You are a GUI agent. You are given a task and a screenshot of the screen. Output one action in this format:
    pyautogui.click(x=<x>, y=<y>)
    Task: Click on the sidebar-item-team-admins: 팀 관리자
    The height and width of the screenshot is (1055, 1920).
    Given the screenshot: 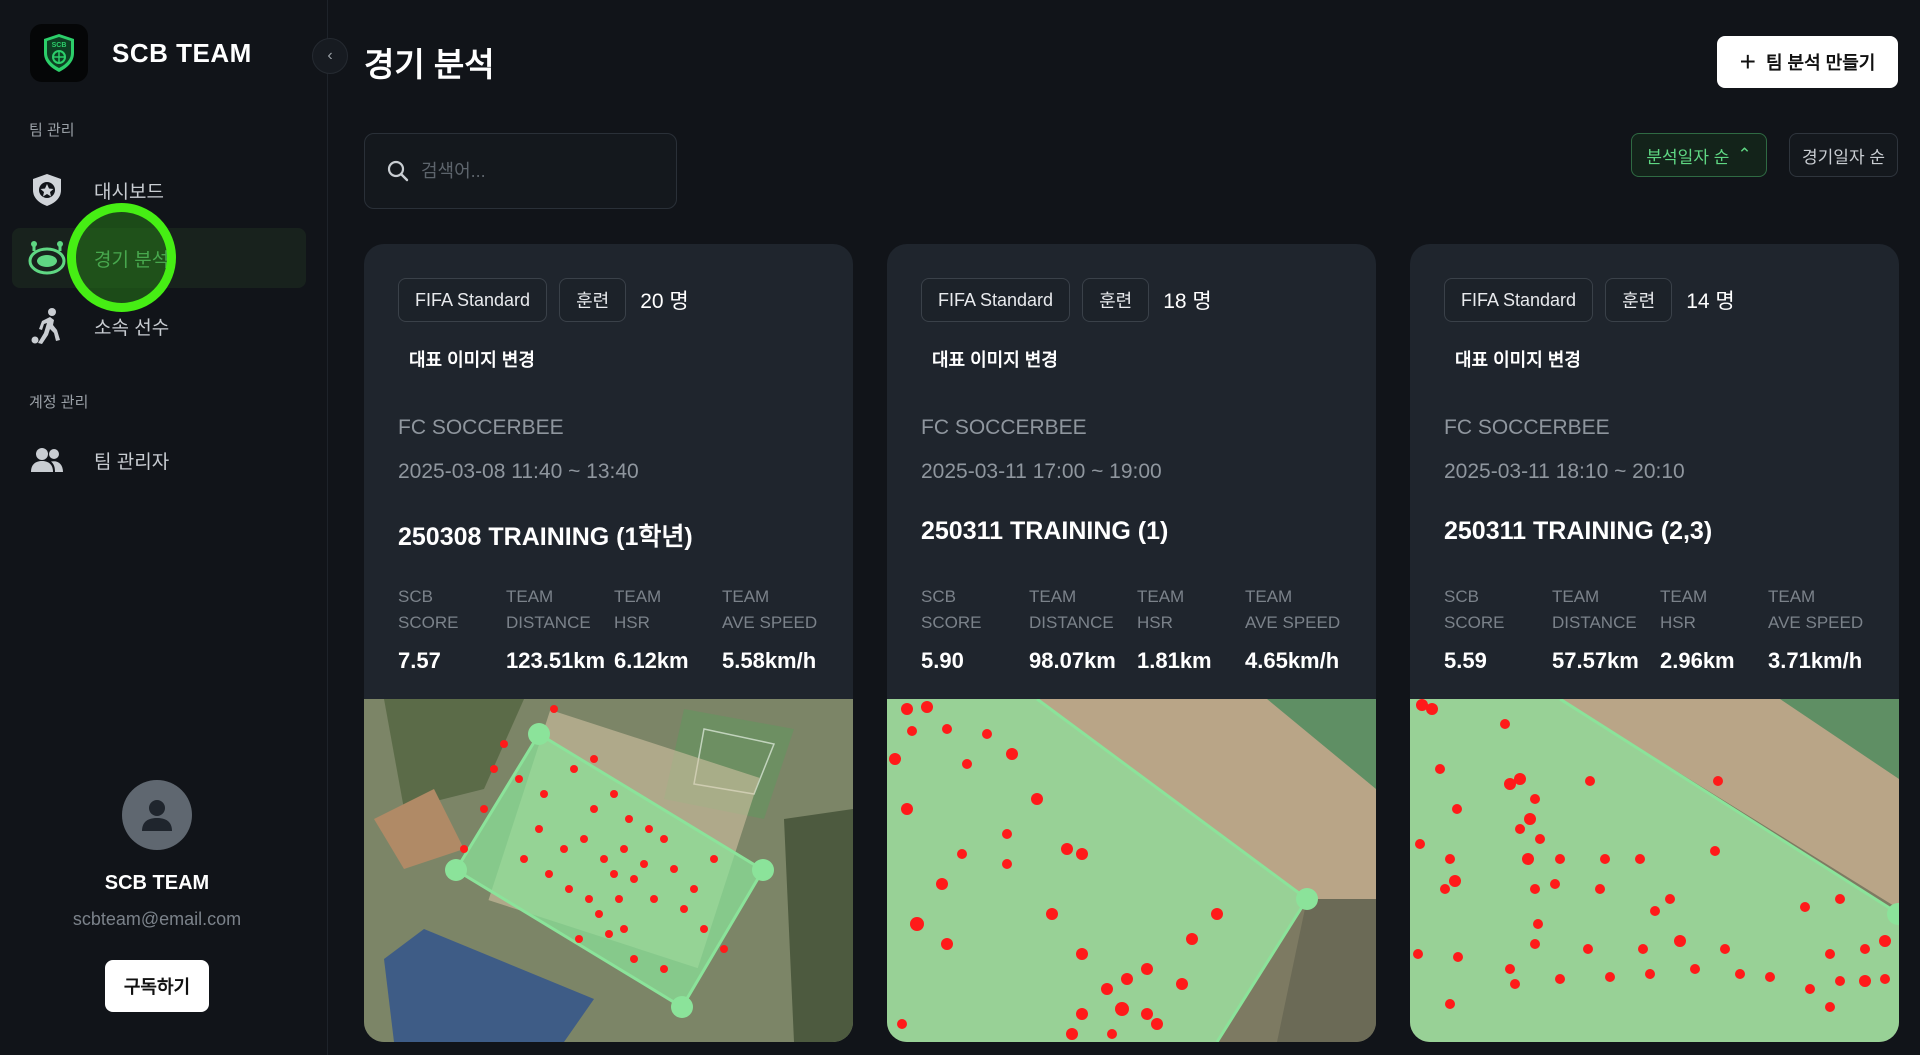 What is the action you would take?
    pyautogui.click(x=159, y=460)
    